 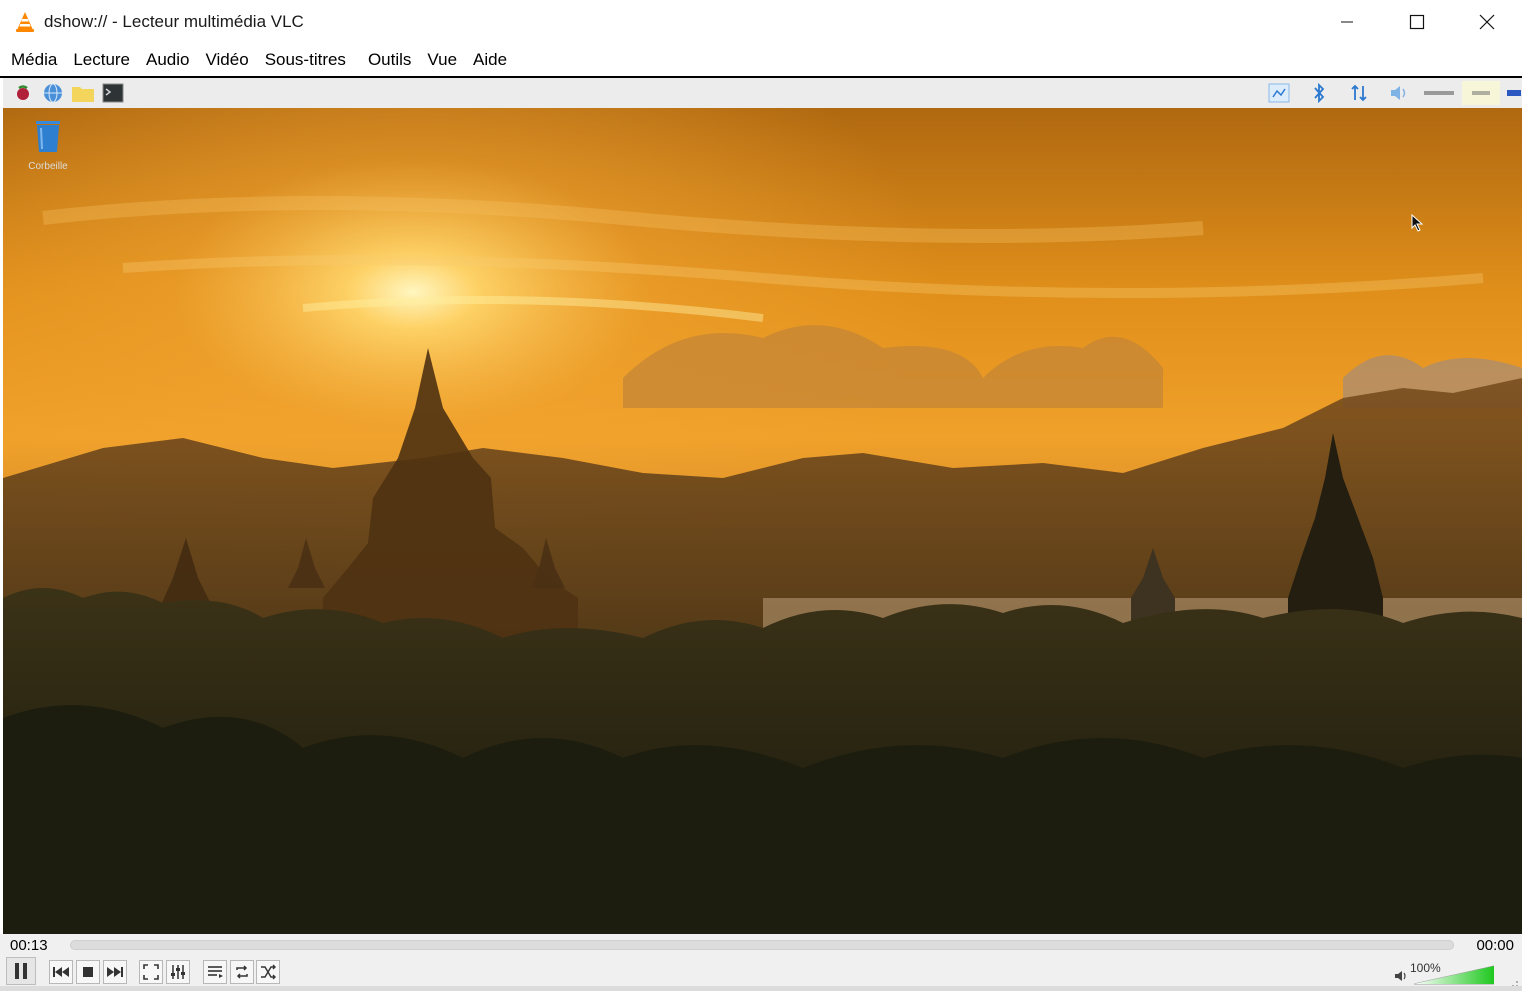 I want to click on fullscreen-icon, so click(x=151, y=972).